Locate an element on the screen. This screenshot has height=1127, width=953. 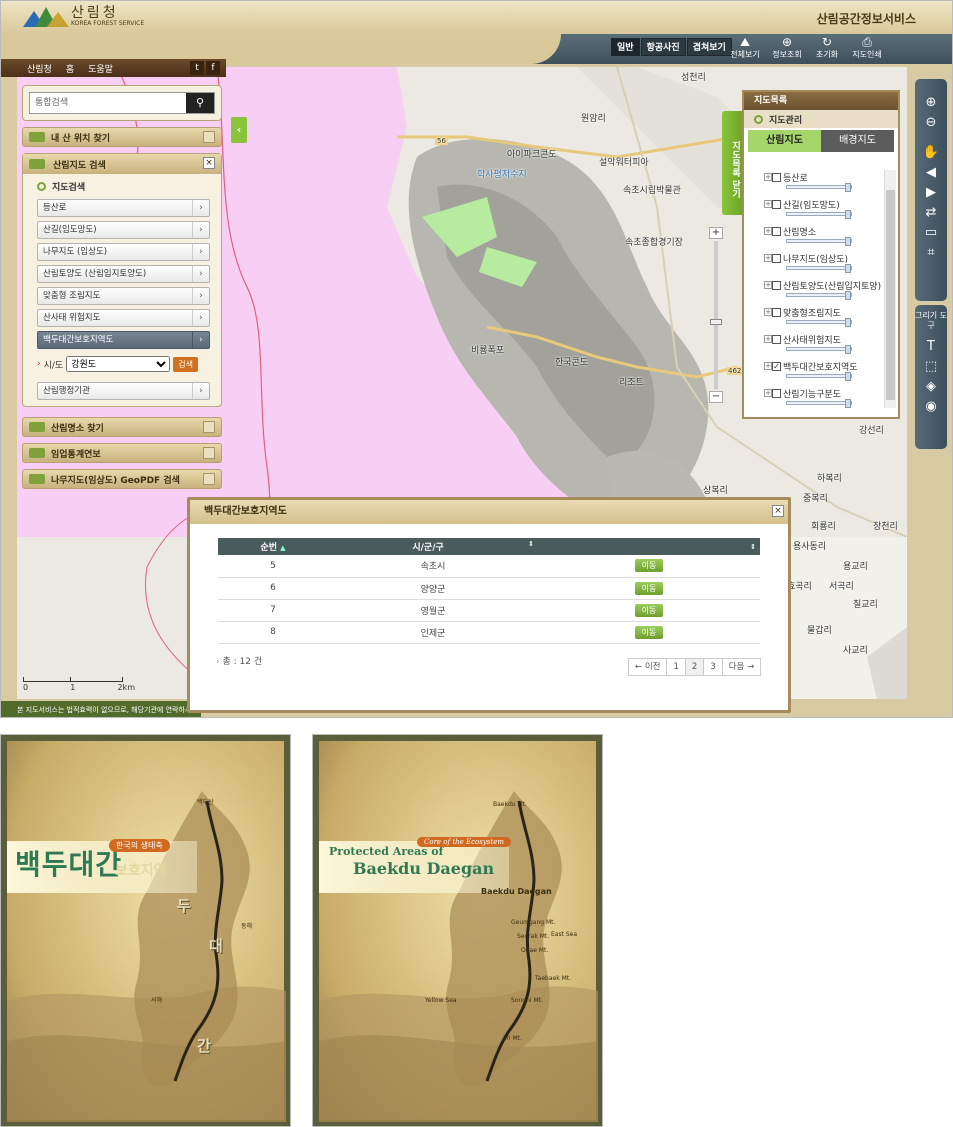
zoom-out-icon: ⊖ is located at coordinates (931, 123).